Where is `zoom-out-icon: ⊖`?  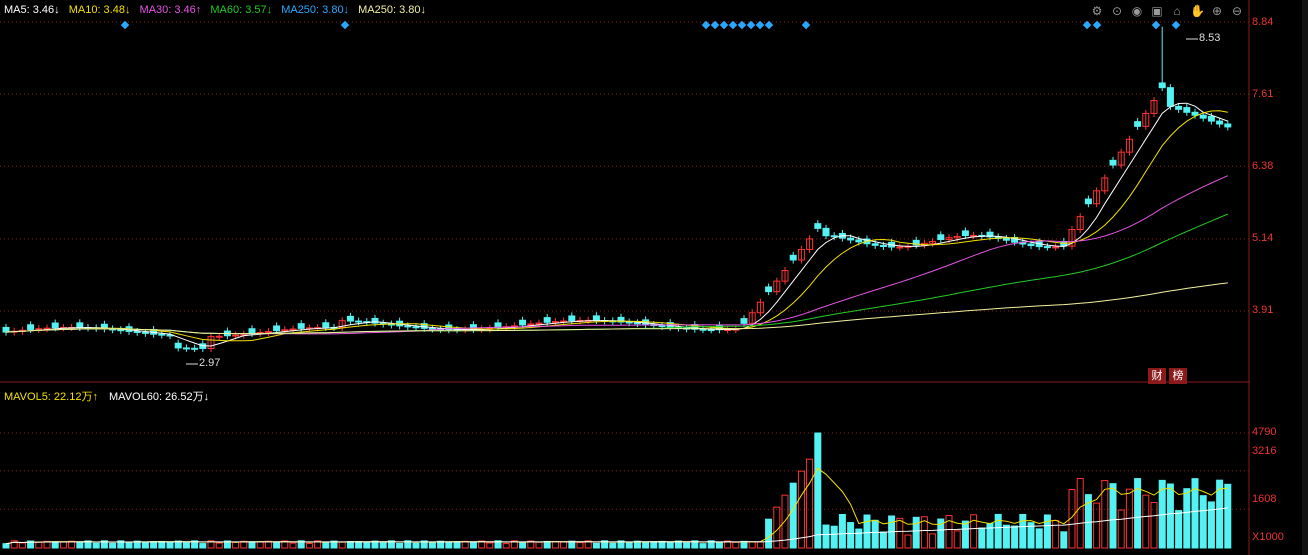
zoom-out-icon: ⊖ is located at coordinates (1237, 11).